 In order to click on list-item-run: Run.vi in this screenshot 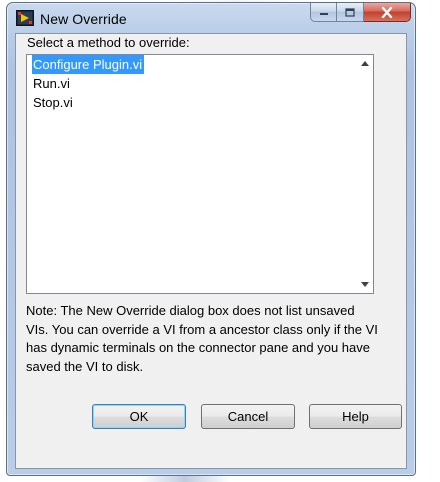, I will do `click(191, 83)`.